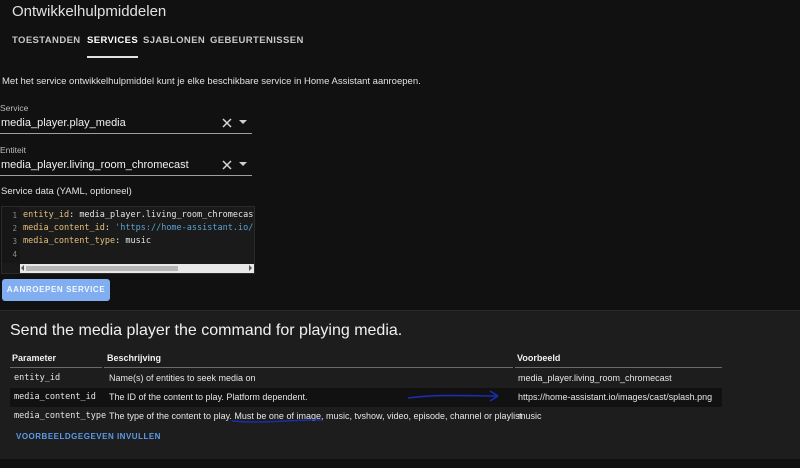 The image size is (800, 468). I want to click on scrollbar-thumb, so click(102, 268).